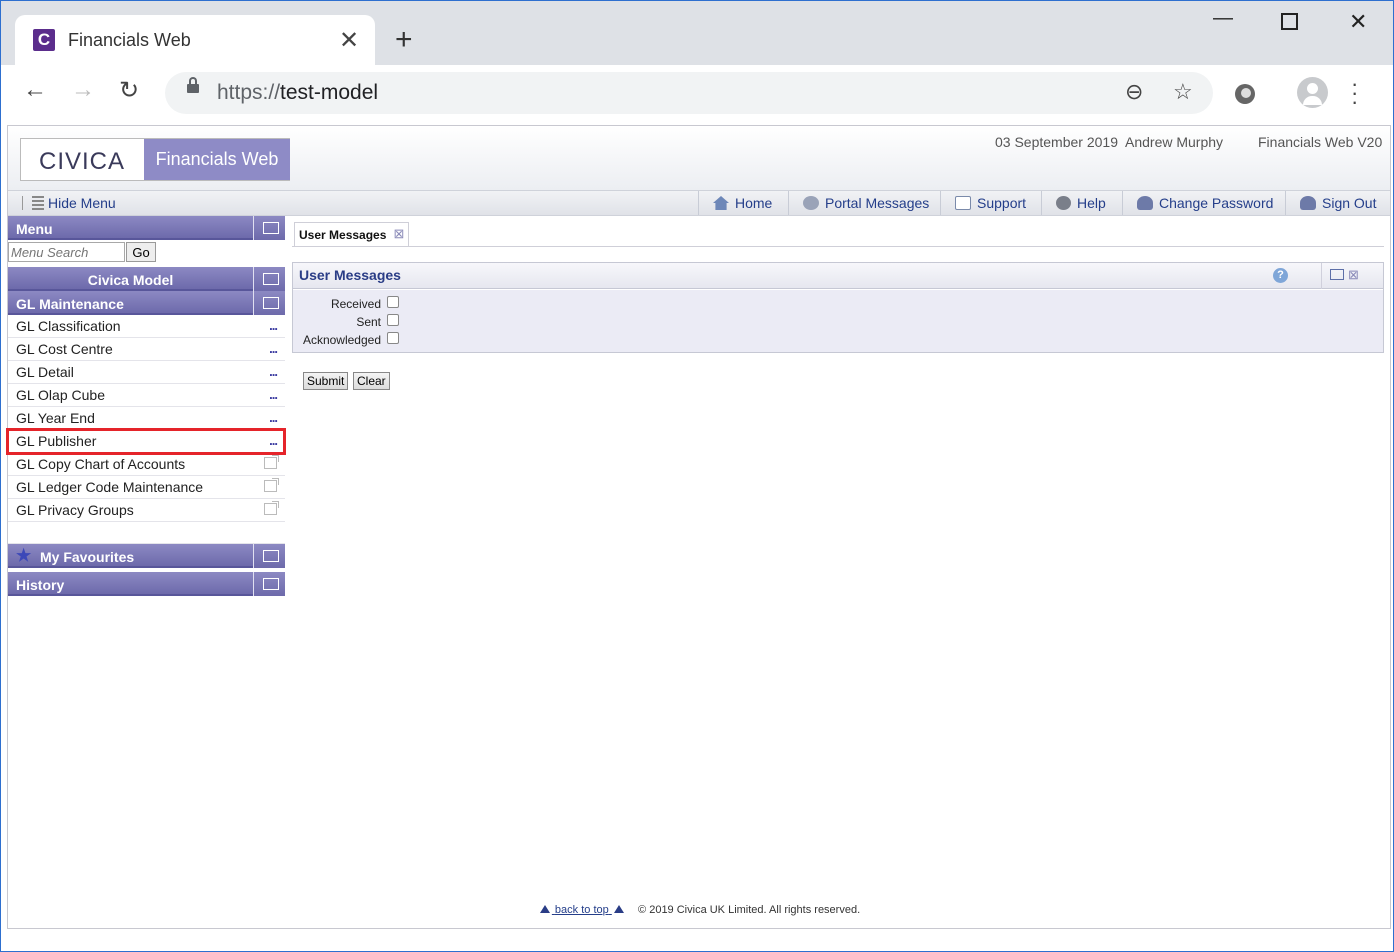 The width and height of the screenshot is (1394, 952). What do you see at coordinates (838, 276) in the screenshot?
I see `panel-header: User Messages ? ⊠` at bounding box center [838, 276].